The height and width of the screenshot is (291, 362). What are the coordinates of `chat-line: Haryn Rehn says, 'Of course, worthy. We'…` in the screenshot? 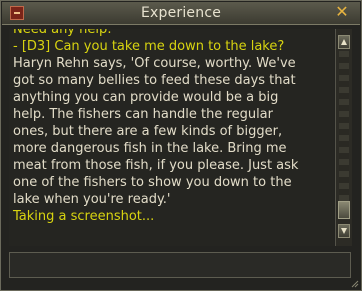 It's located at (154, 63).